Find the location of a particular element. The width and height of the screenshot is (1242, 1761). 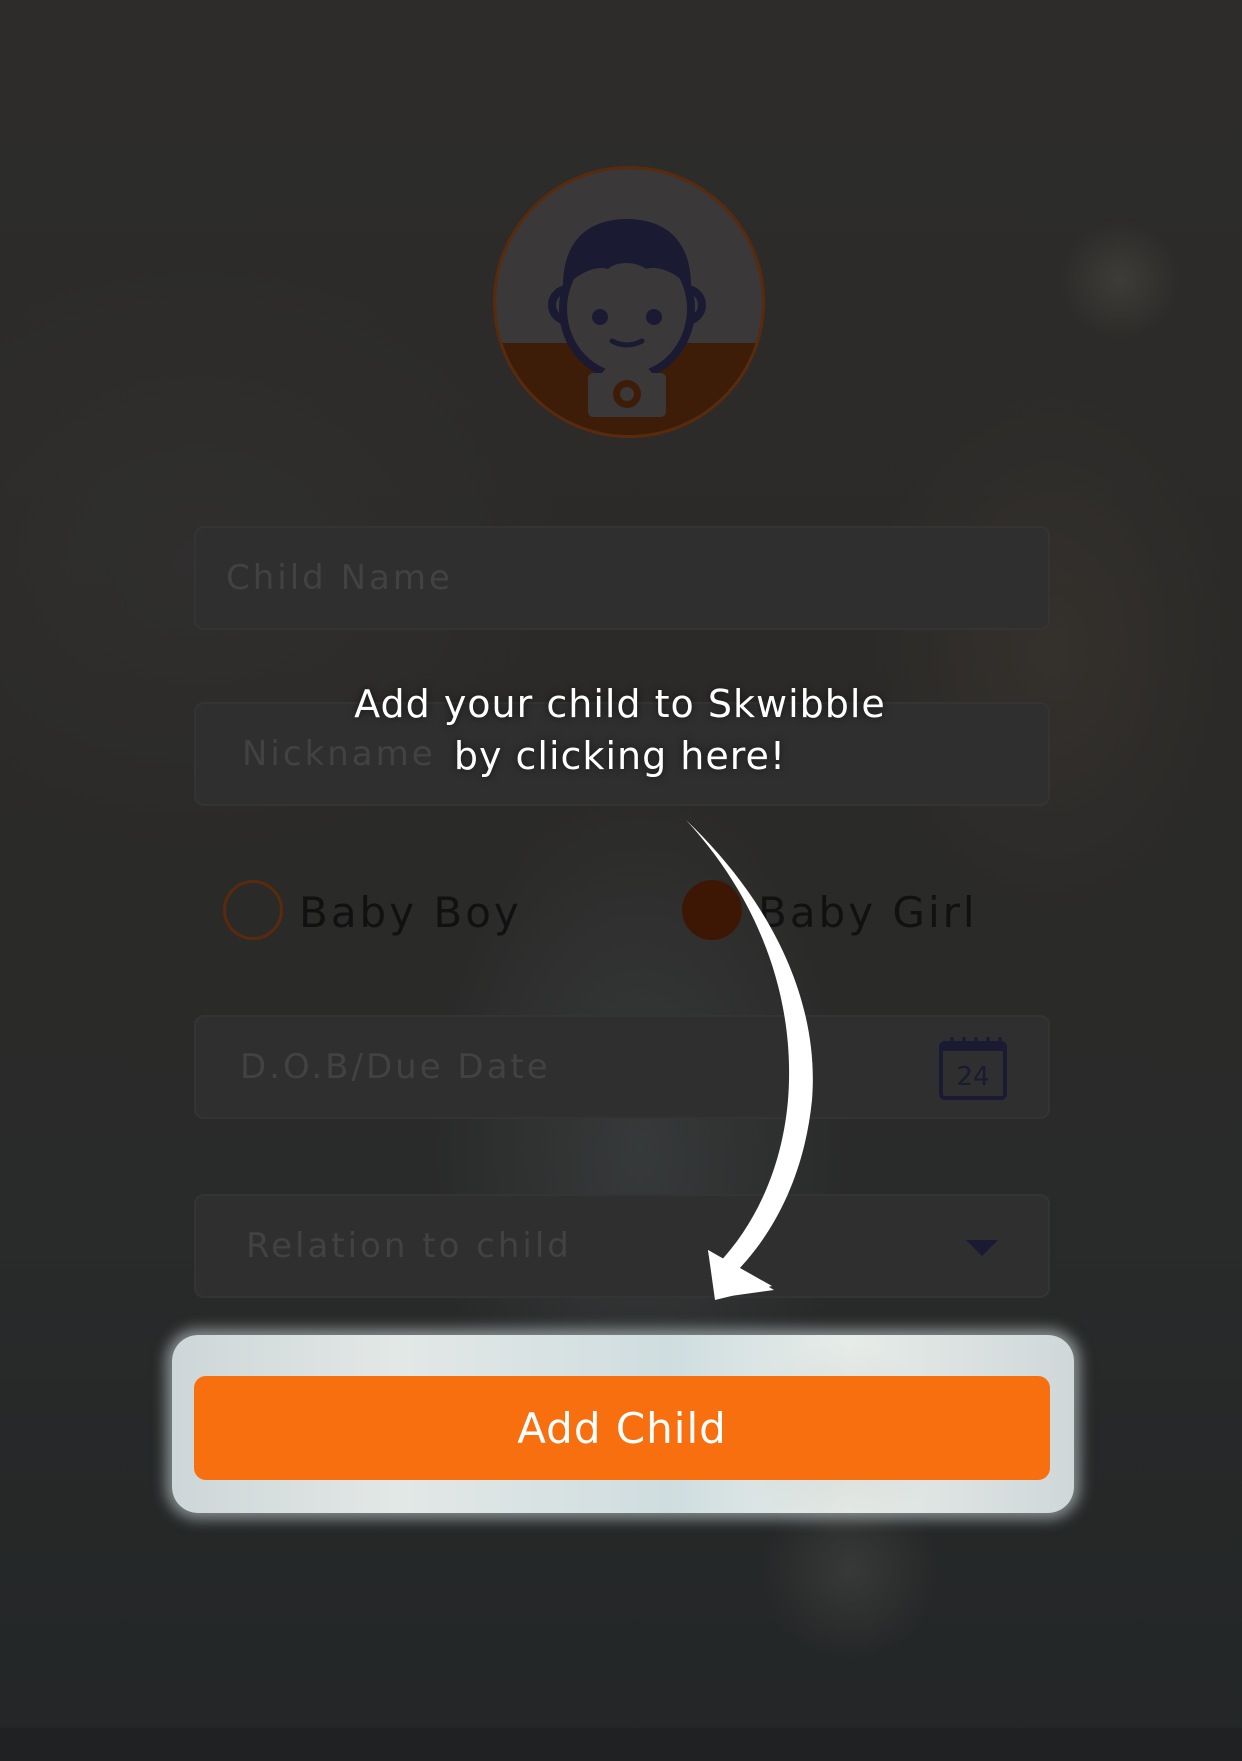

radio-label-baby-boy: Baby Boy is located at coordinates (410, 912).